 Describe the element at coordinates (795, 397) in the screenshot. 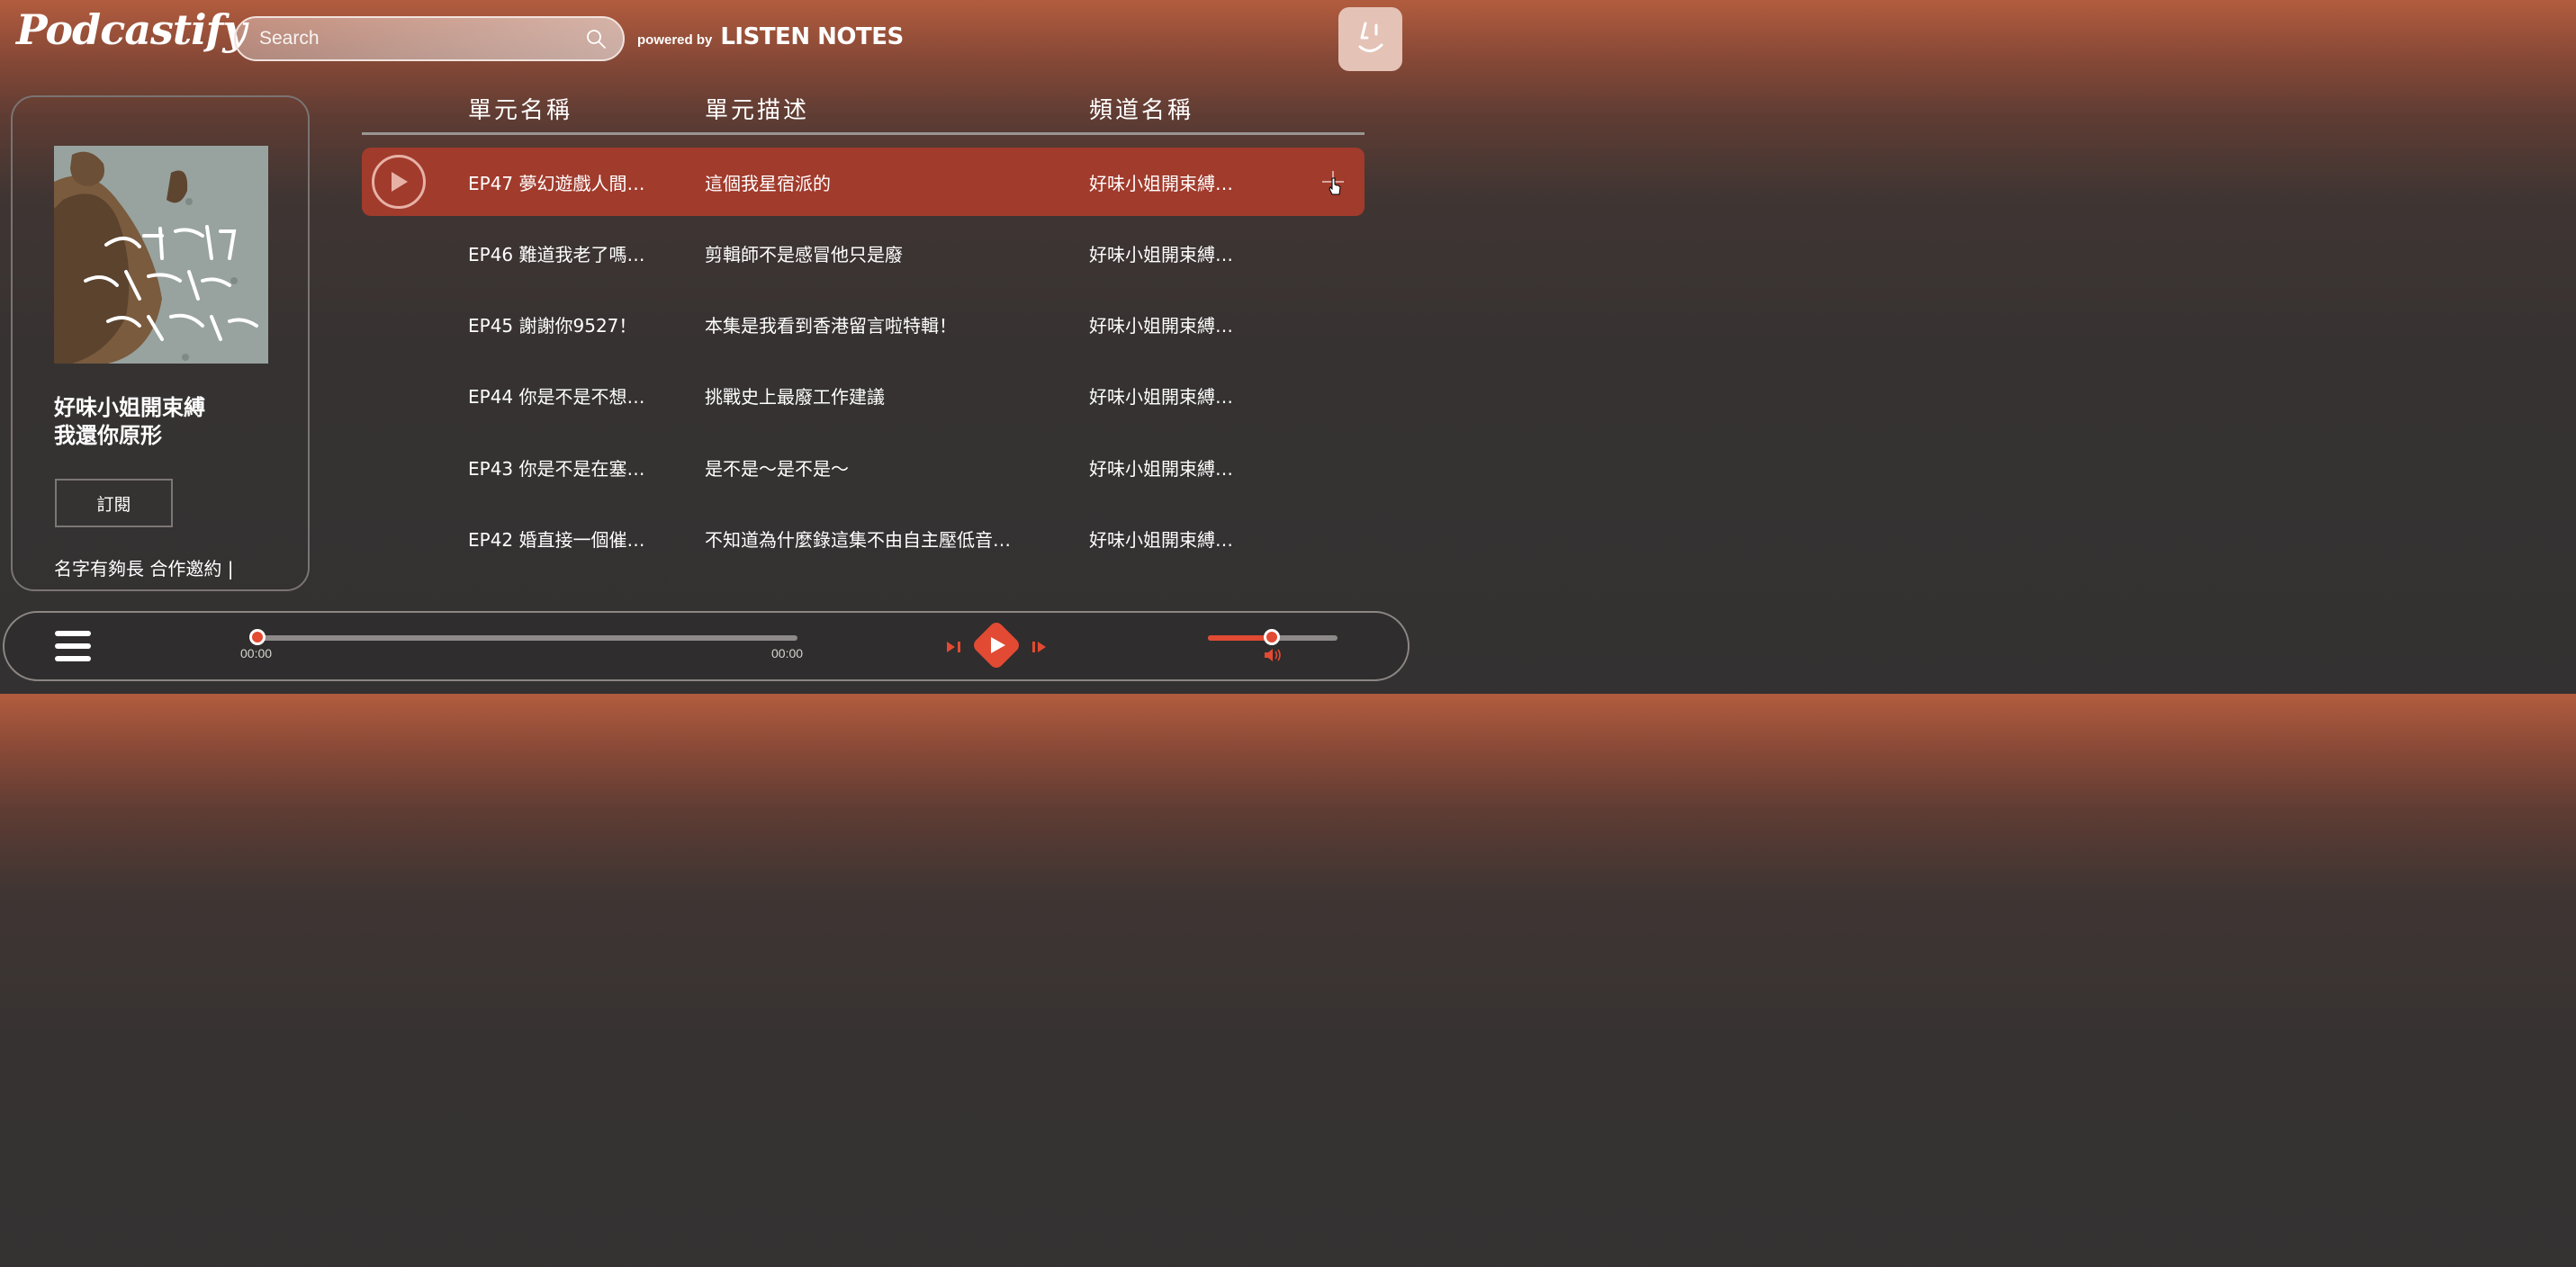

I see `episode-description: 挑戰史上最廢工作建議` at that location.